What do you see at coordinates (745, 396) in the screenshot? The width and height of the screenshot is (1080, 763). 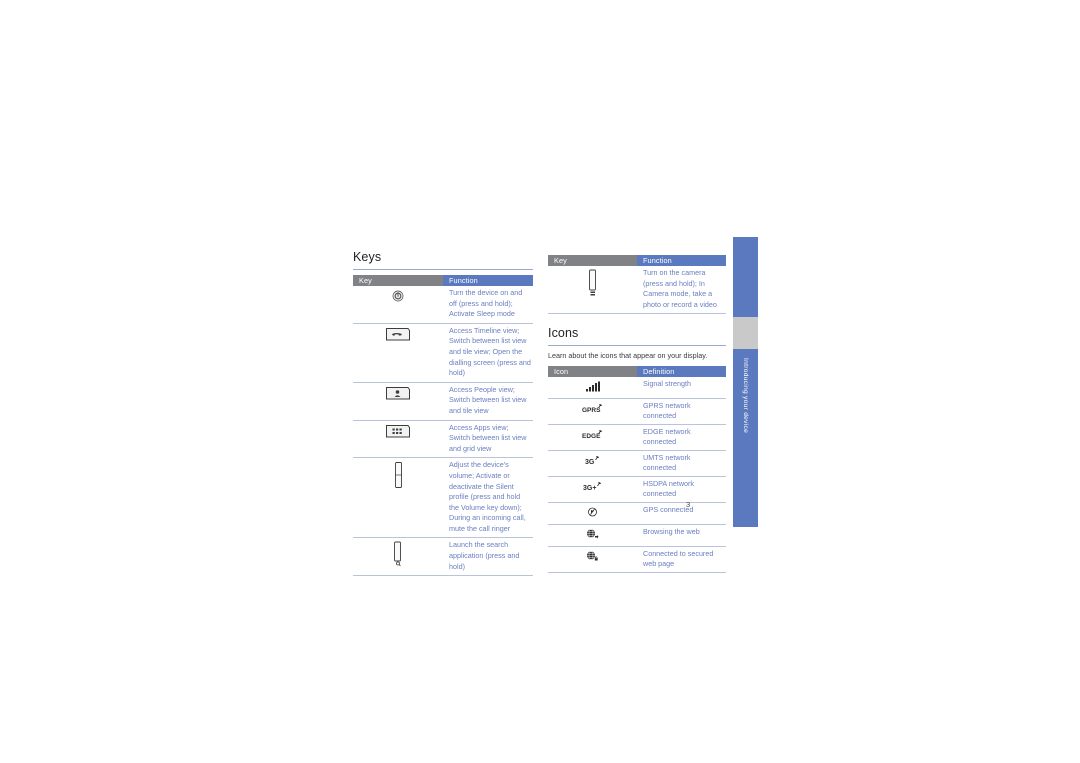 I see `chapter-tab-label: Introducing your device` at bounding box center [745, 396].